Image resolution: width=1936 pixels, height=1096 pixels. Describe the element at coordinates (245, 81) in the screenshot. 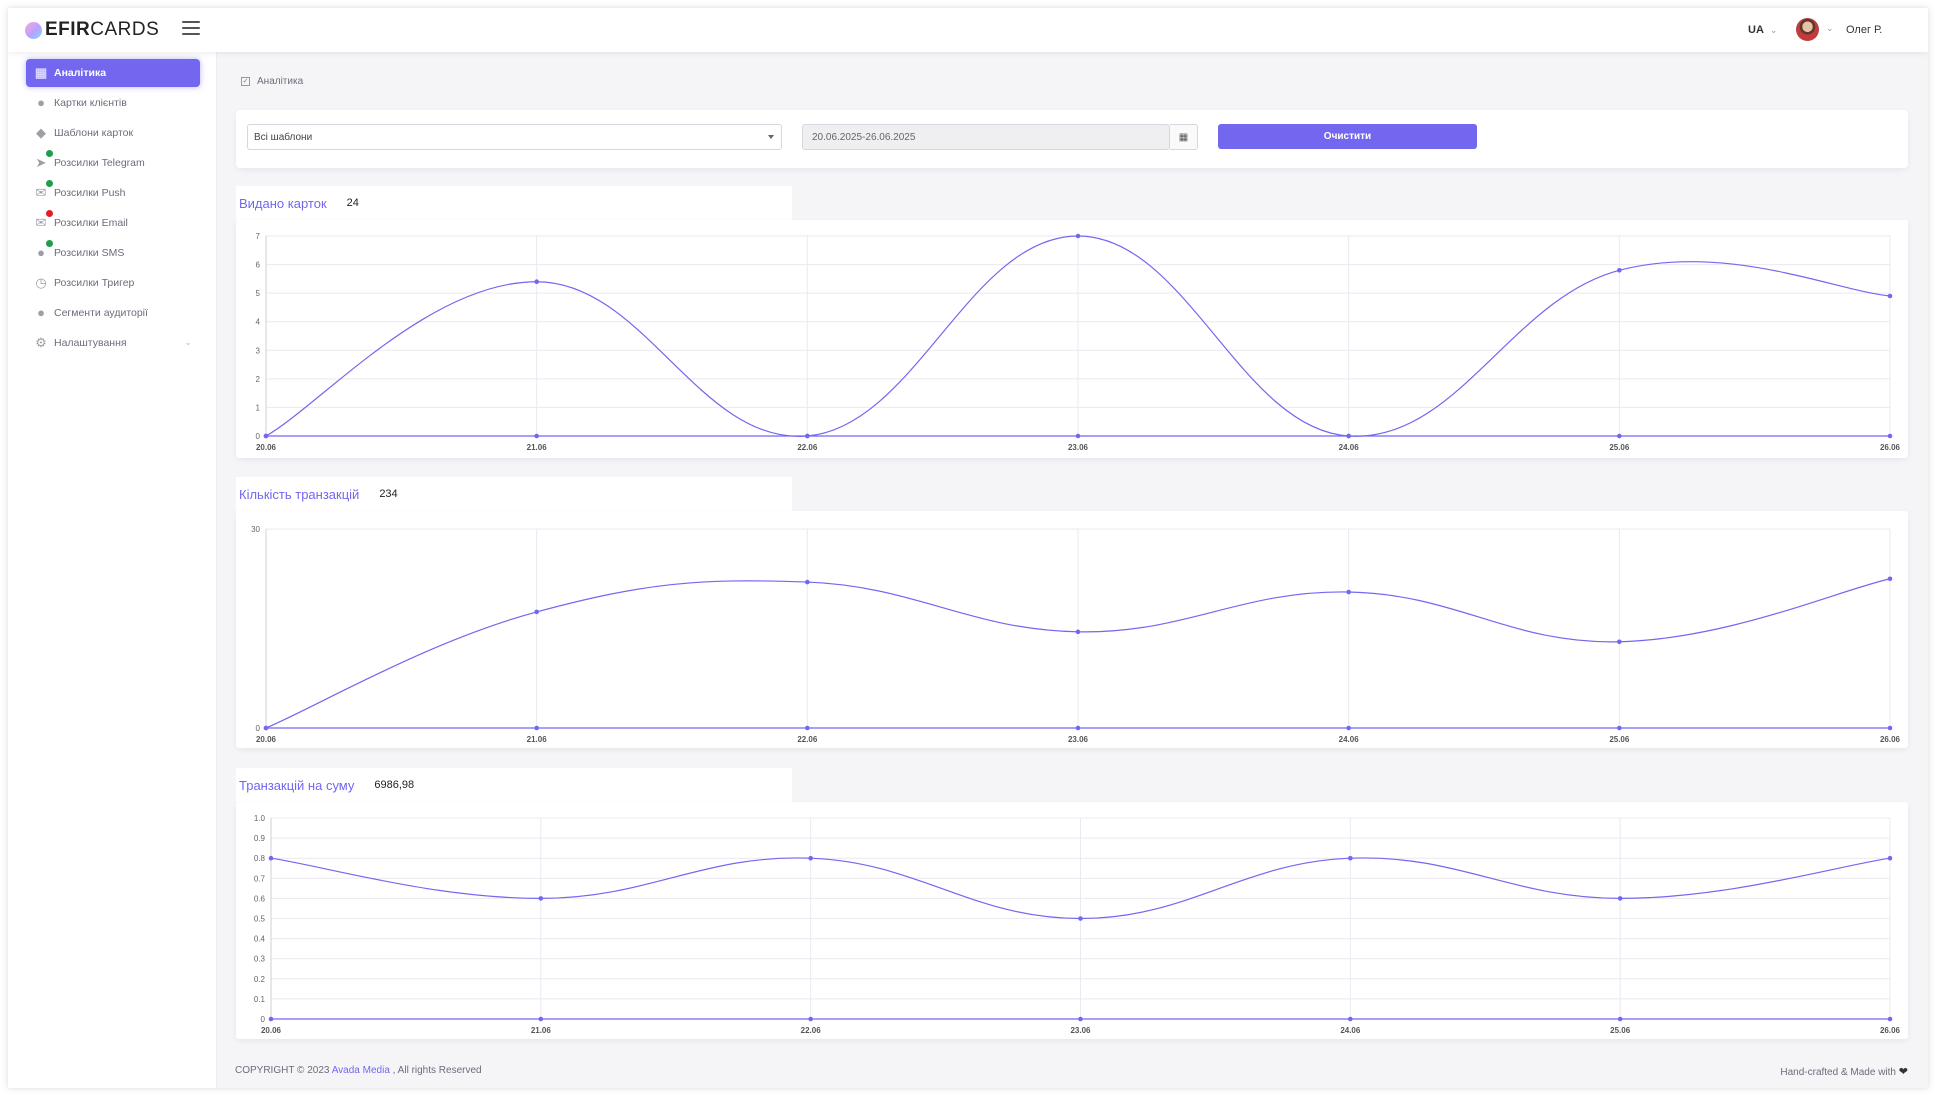

I see `chart-icon: ✓` at that location.